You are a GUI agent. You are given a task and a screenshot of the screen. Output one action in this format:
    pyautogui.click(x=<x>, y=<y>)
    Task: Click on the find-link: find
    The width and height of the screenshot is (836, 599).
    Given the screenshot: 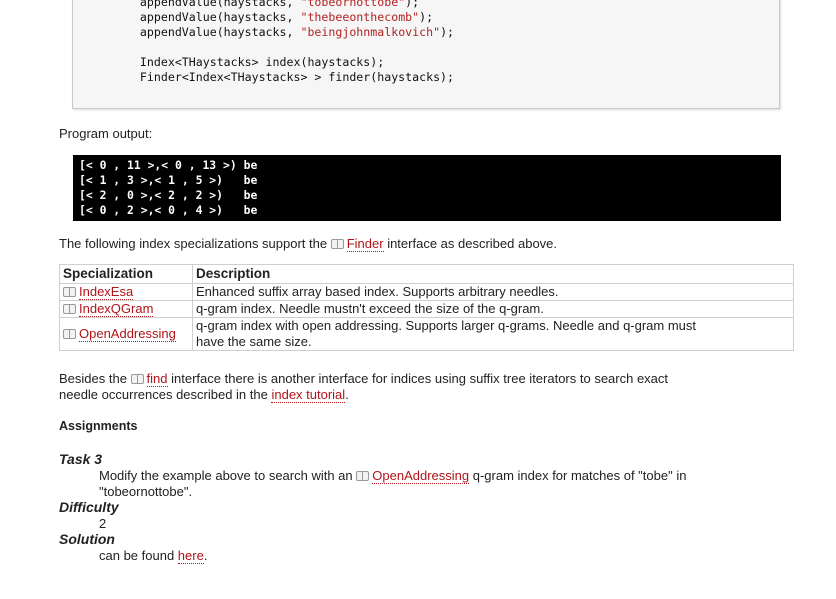 What is the action you would take?
    pyautogui.click(x=157, y=379)
    